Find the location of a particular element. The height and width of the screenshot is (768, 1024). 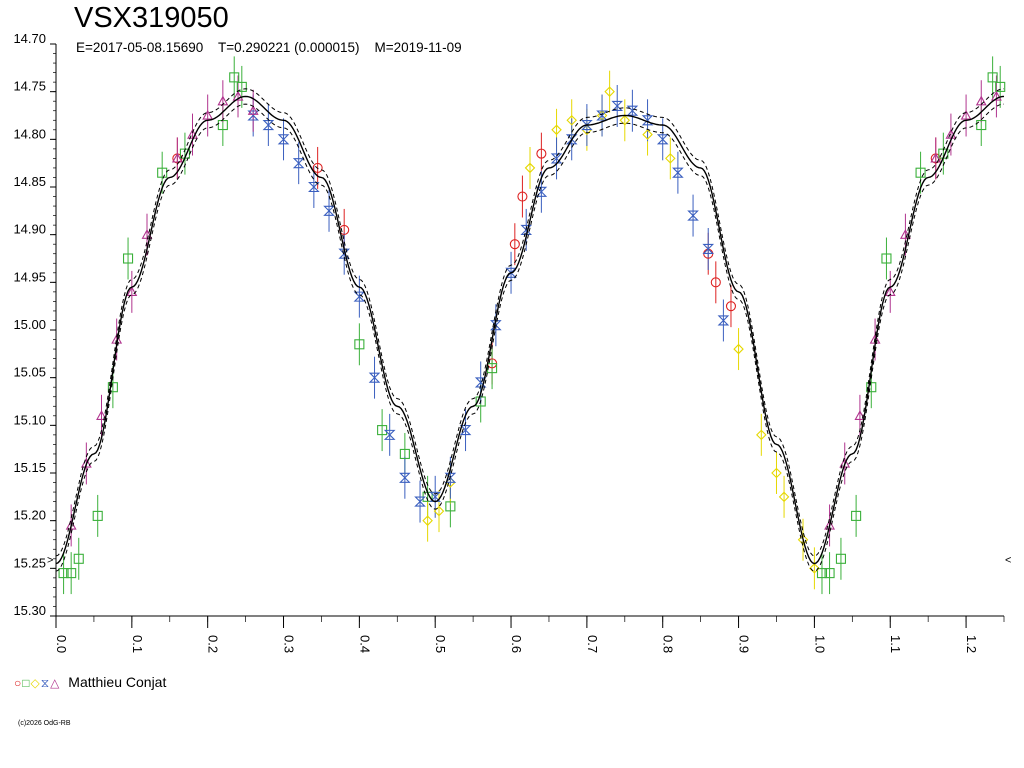

y-tick-label: 14.80 is located at coordinates (29, 133).